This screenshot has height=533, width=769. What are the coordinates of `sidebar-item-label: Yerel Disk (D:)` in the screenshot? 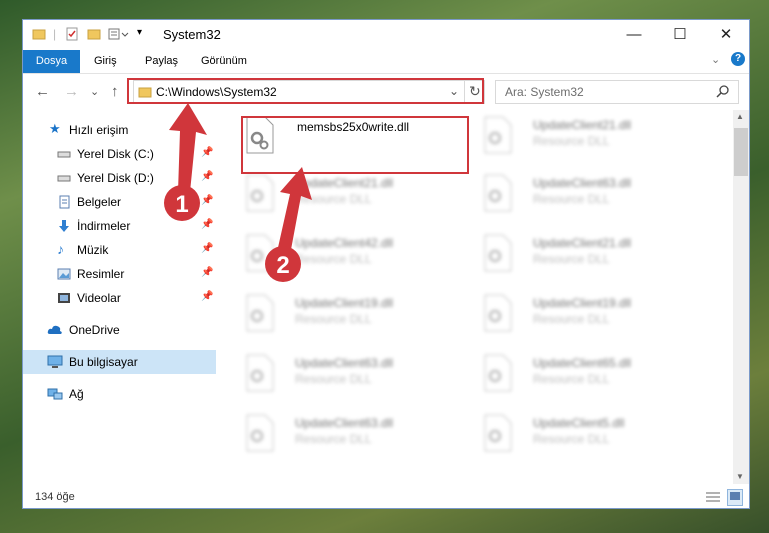 It's located at (115, 178).